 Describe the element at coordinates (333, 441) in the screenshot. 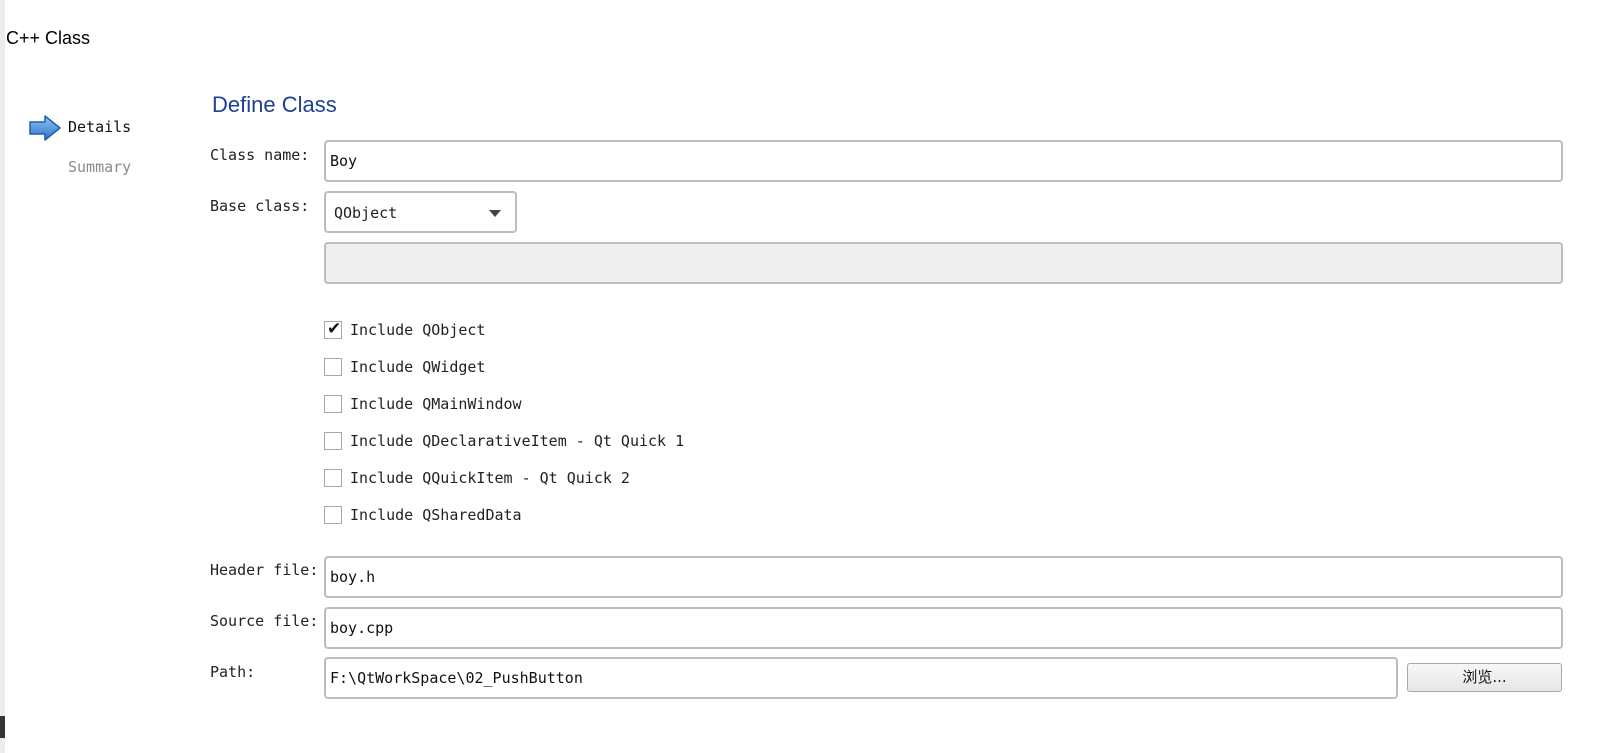

I see `include-qdeclarativeitem-checkbox` at that location.